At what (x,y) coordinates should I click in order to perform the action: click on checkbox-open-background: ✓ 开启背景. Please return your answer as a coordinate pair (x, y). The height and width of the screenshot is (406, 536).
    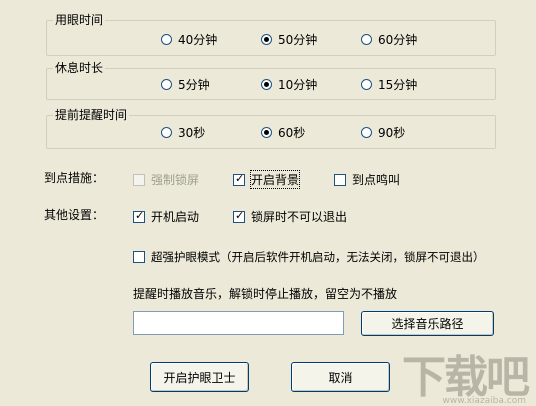
    Looking at the image, I should click on (267, 179).